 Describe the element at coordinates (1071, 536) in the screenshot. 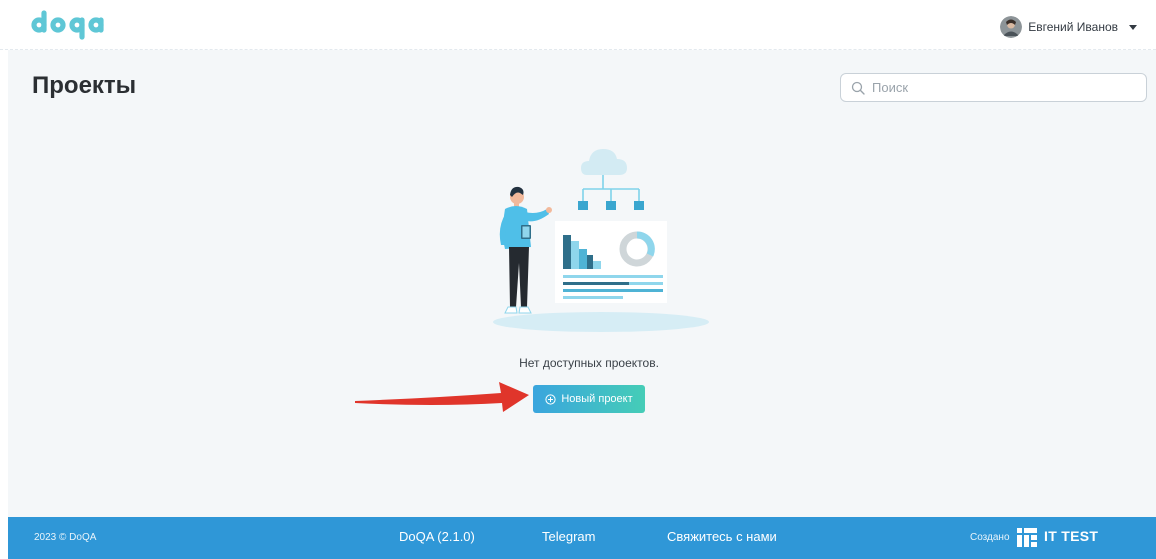

I see `footer-company-name: IT TEST` at that location.